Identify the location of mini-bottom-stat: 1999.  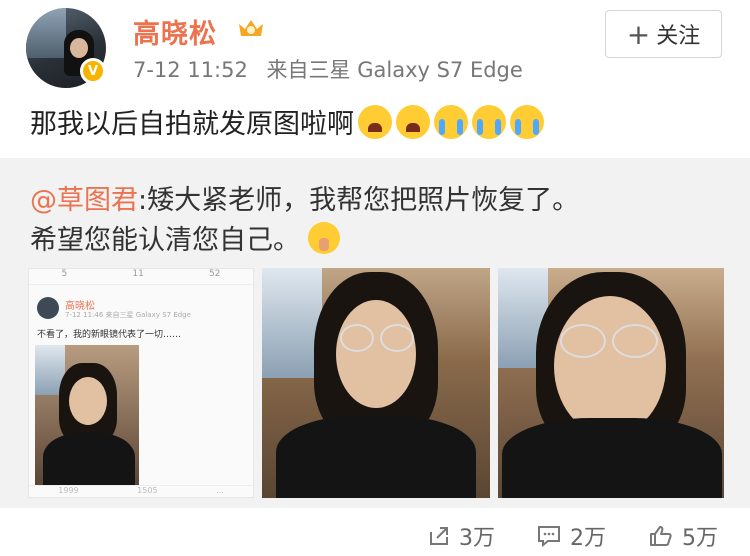
(68, 490).